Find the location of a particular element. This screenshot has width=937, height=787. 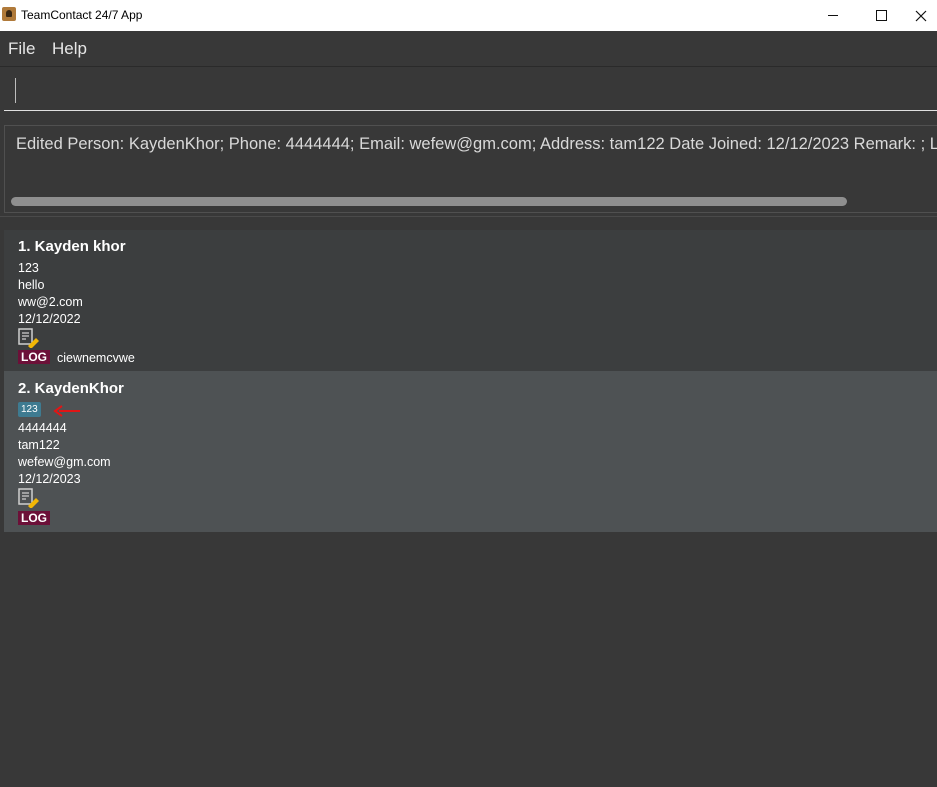

horizontal-scrollbar is located at coordinates (429, 201).